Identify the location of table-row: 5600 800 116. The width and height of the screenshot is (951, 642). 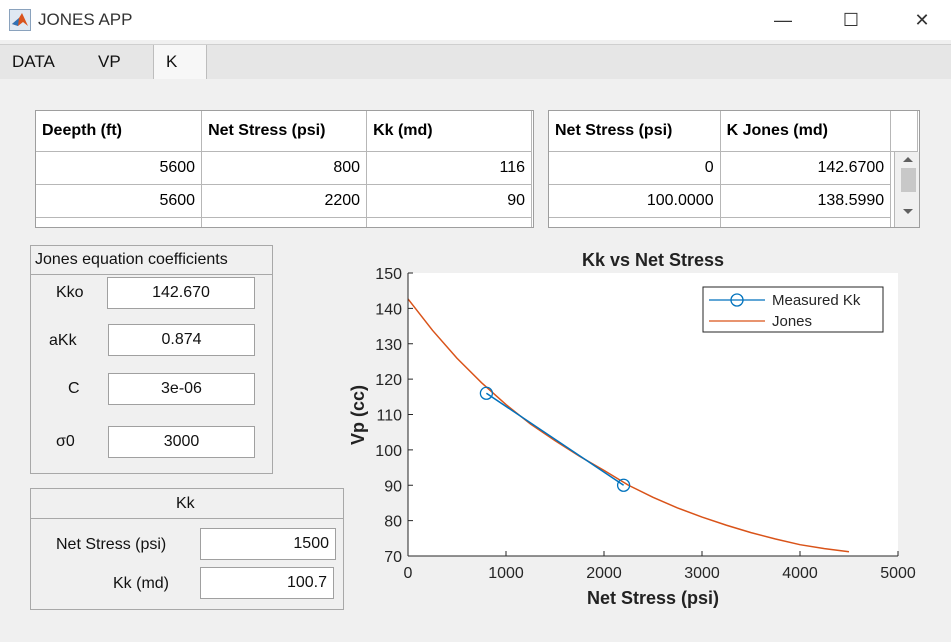
(284, 168).